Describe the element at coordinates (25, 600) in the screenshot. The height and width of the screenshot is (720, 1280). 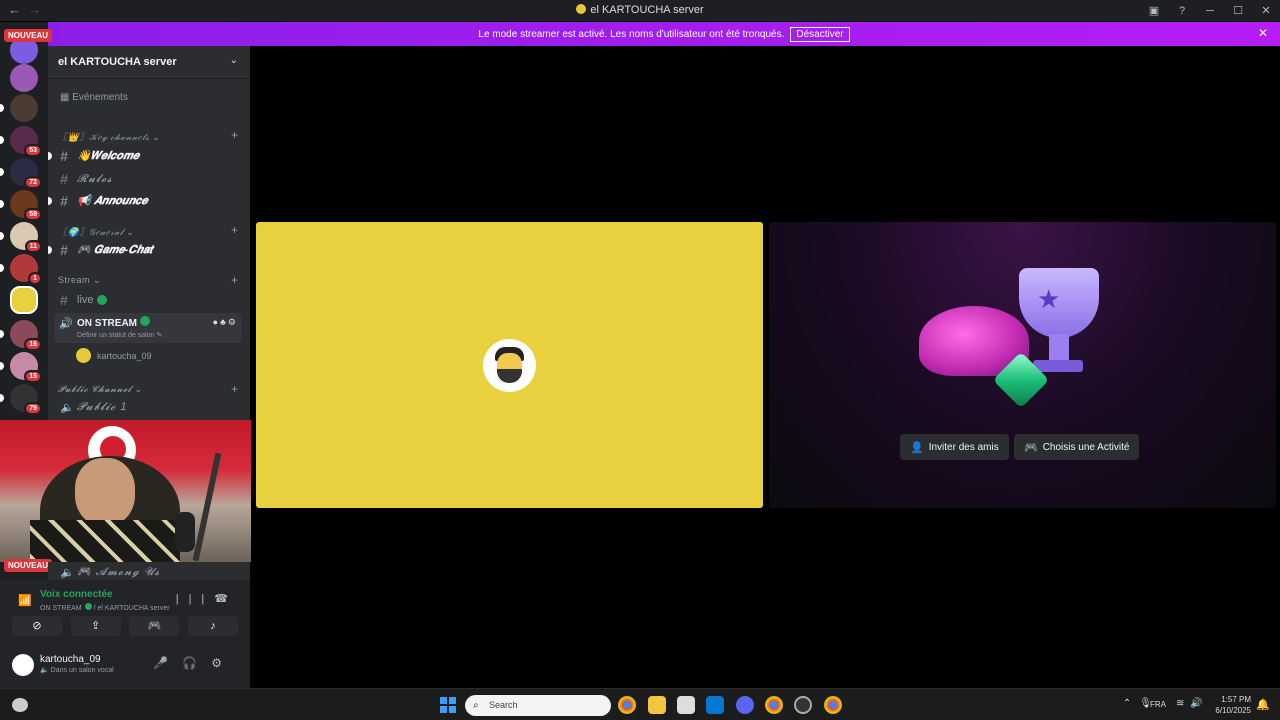
I see `signal-icon: 📶` at that location.